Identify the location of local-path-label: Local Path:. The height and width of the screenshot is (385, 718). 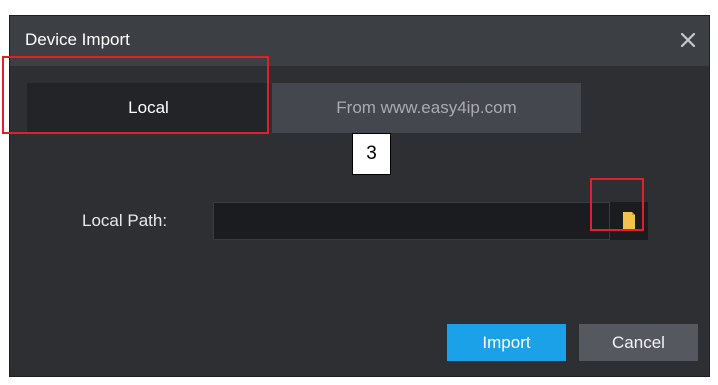
(125, 220).